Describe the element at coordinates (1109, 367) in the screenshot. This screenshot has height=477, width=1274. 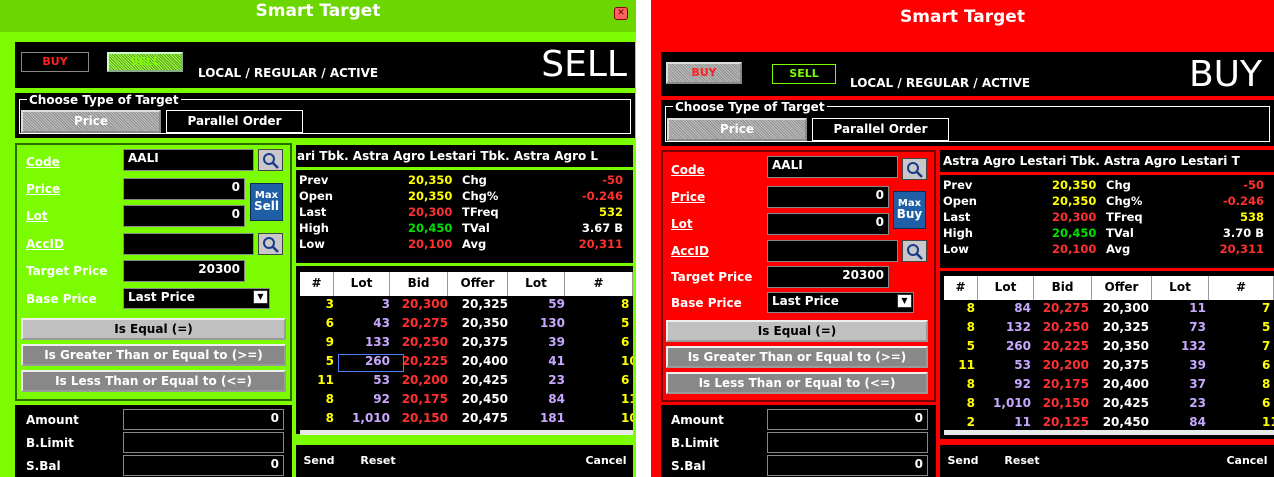
I see `table-row: 11 53 20,200 20,375 39 6` at that location.